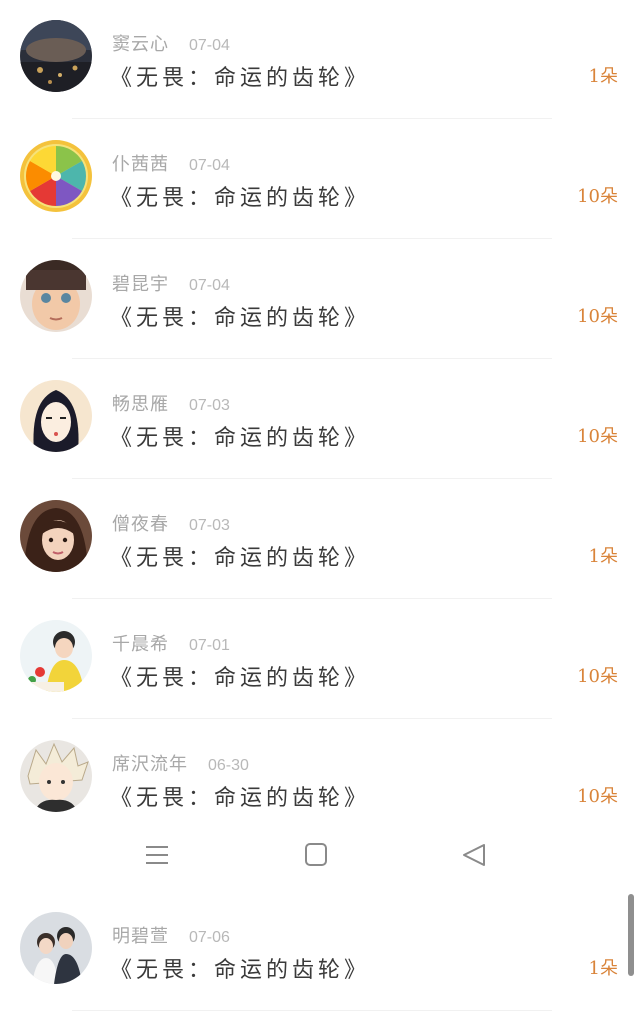 This screenshot has height=1026, width=640. What do you see at coordinates (171, 404) in the screenshot?
I see `sender-name: 畅思雁 07-03` at bounding box center [171, 404].